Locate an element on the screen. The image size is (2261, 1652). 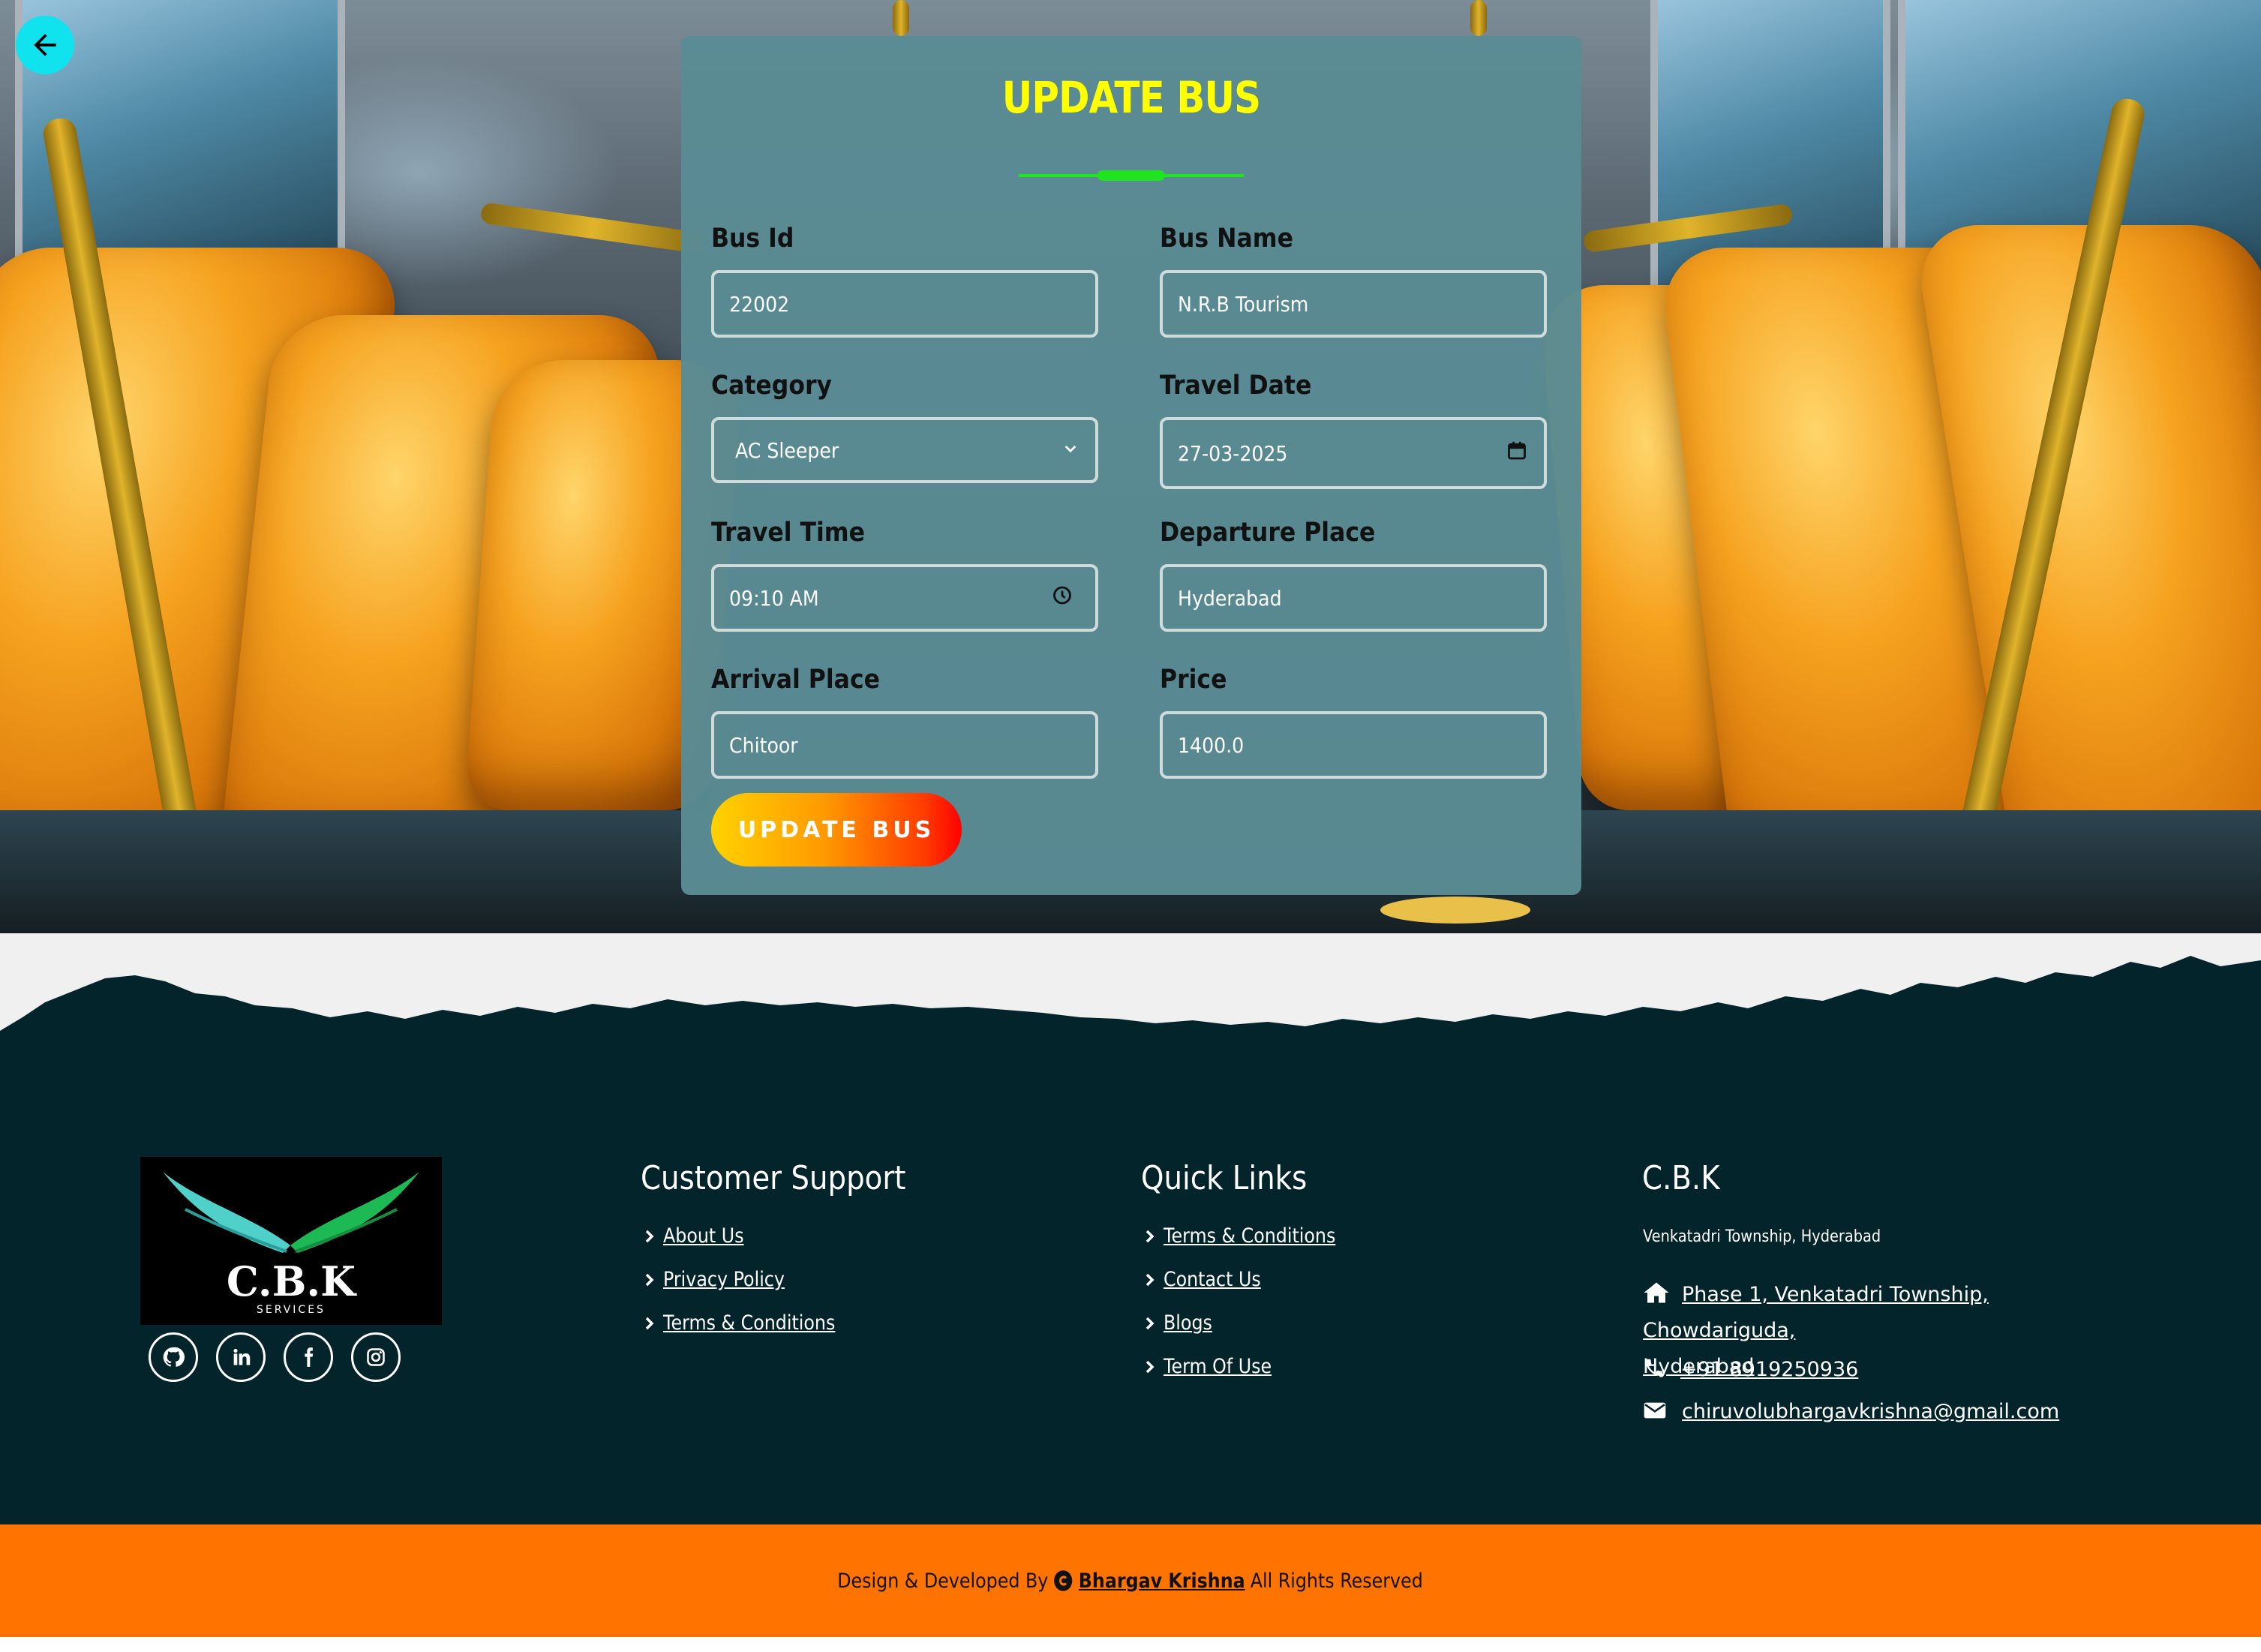
linkedin-icon is located at coordinates (242, 1356).